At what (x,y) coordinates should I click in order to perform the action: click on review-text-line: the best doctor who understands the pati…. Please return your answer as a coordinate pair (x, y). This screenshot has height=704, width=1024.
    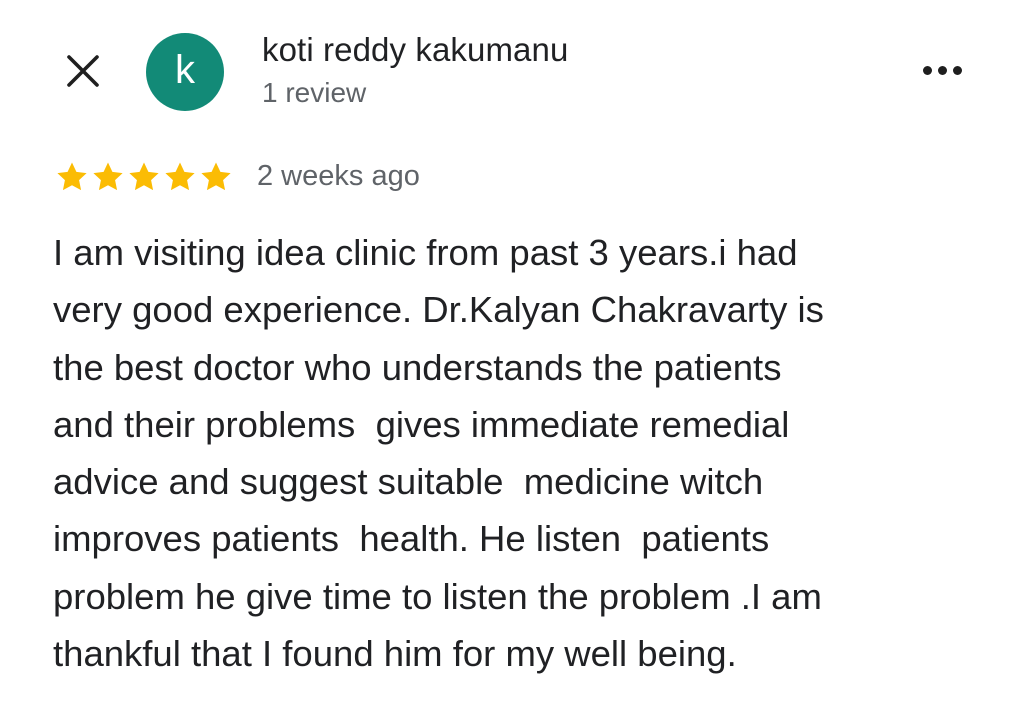
    Looking at the image, I should click on (417, 367).